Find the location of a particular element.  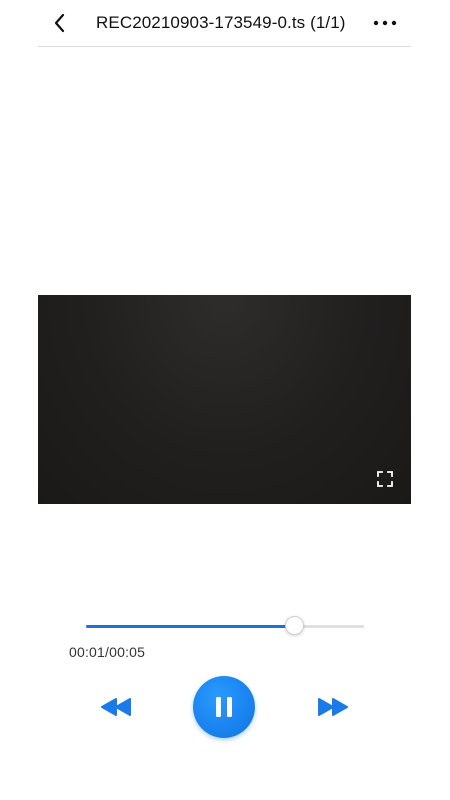

progress-fill is located at coordinates (190, 626).